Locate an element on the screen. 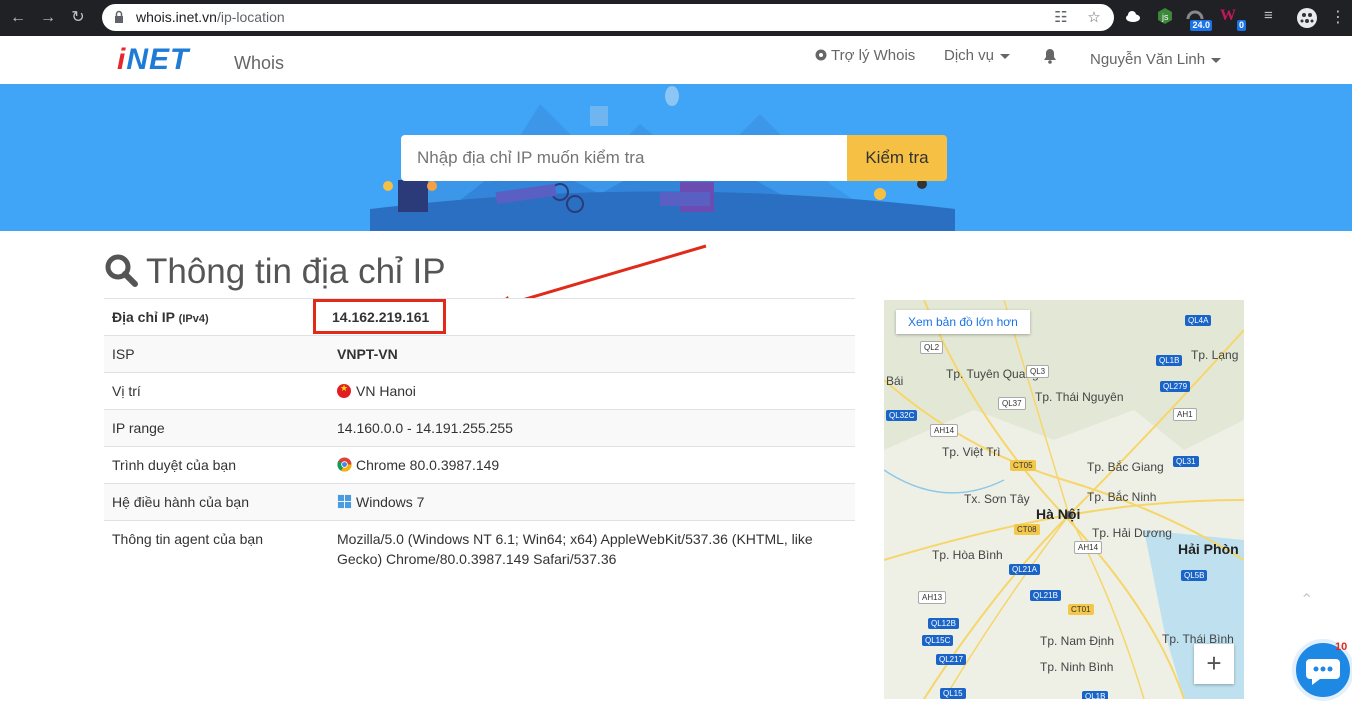  chat-unread-badge: 10 is located at coordinates (1341, 647).